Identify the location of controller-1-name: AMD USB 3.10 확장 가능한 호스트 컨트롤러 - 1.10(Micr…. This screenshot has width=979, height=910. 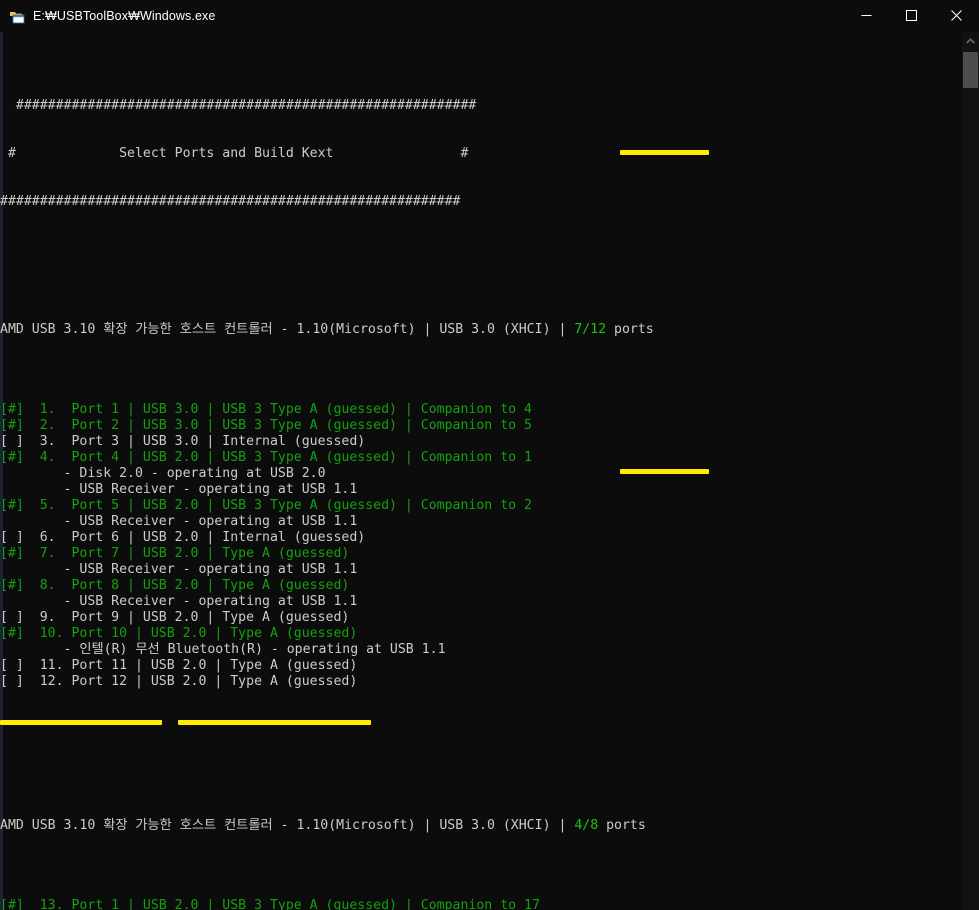
(287, 329).